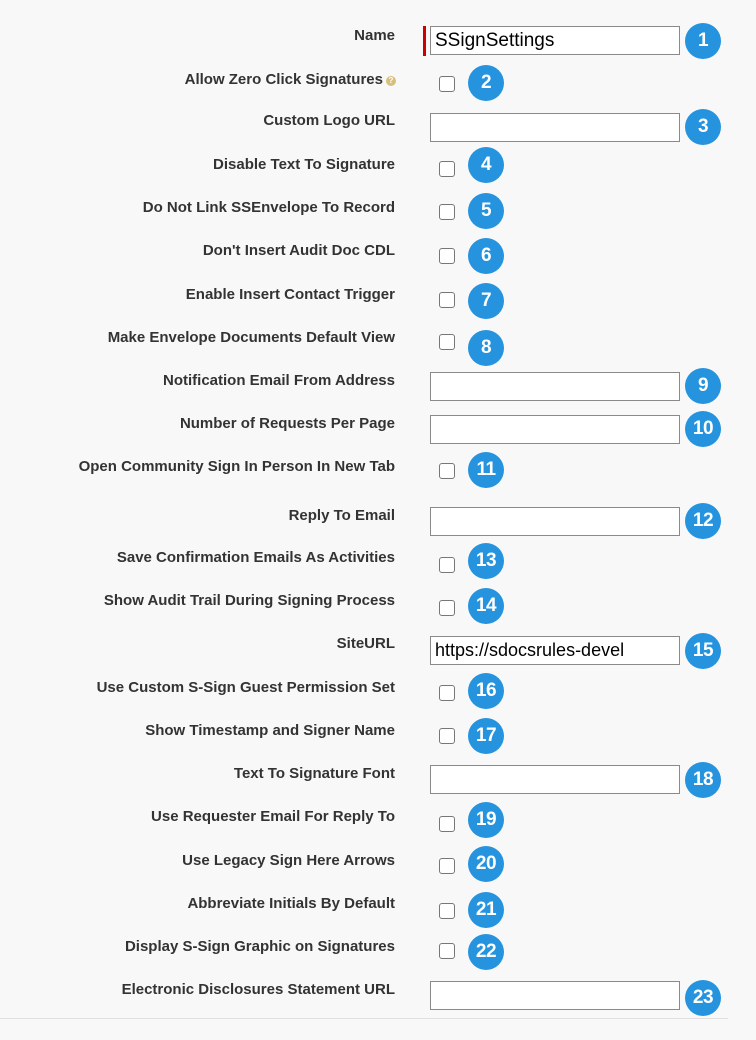  What do you see at coordinates (486, 83) in the screenshot?
I see `callout-badge-2: 2` at bounding box center [486, 83].